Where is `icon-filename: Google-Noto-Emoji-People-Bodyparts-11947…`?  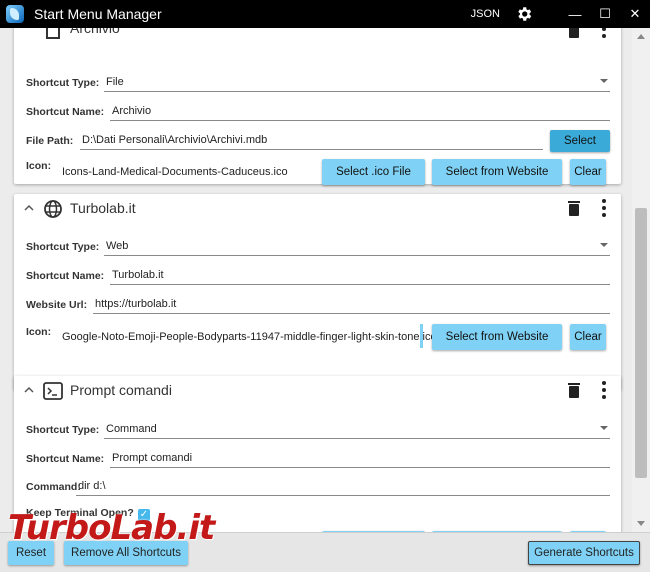
icon-filename: Google-Noto-Emoji-People-Bodyparts-11947… is located at coordinates (249, 337).